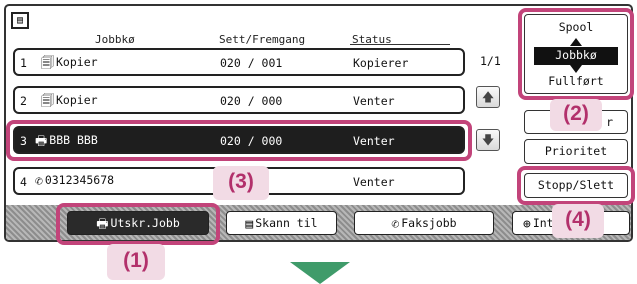  Describe the element at coordinates (488, 140) in the screenshot. I see `scroll-down-button: 🡇` at that location.